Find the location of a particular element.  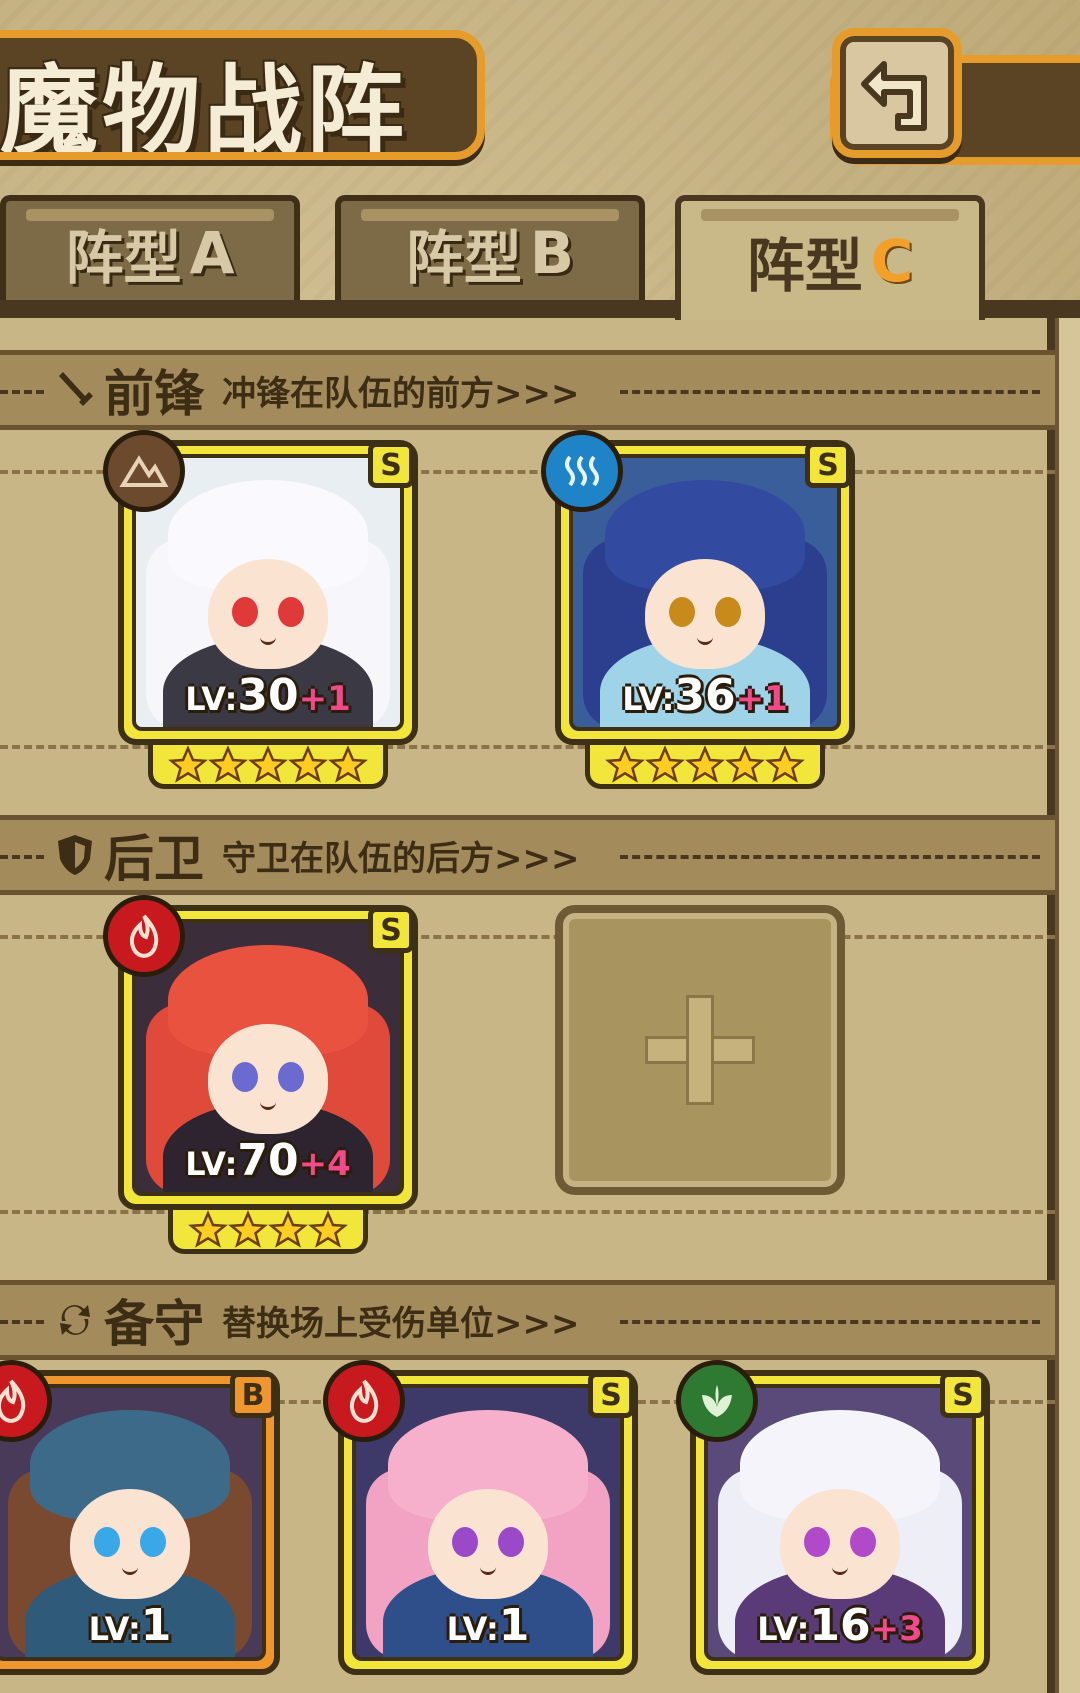

empty-slot-add is located at coordinates (700, 1050).